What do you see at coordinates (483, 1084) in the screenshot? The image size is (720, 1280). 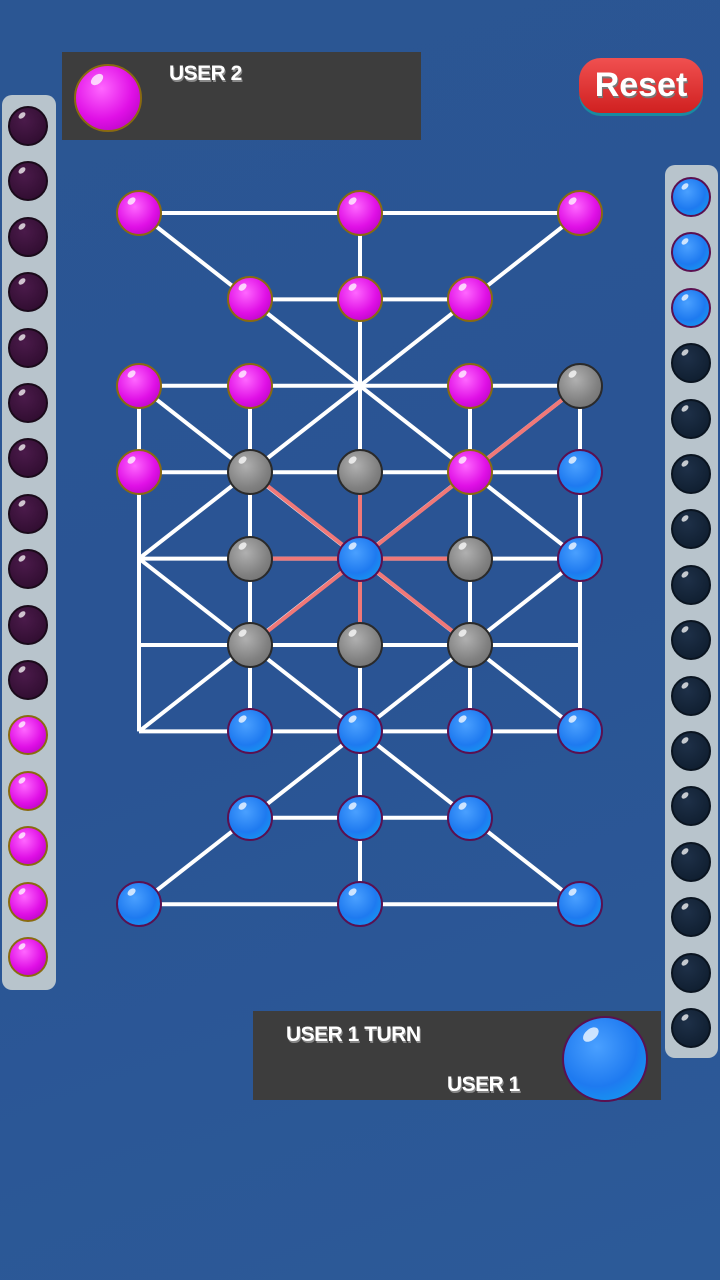 I see `user1-label: USER 1` at bounding box center [483, 1084].